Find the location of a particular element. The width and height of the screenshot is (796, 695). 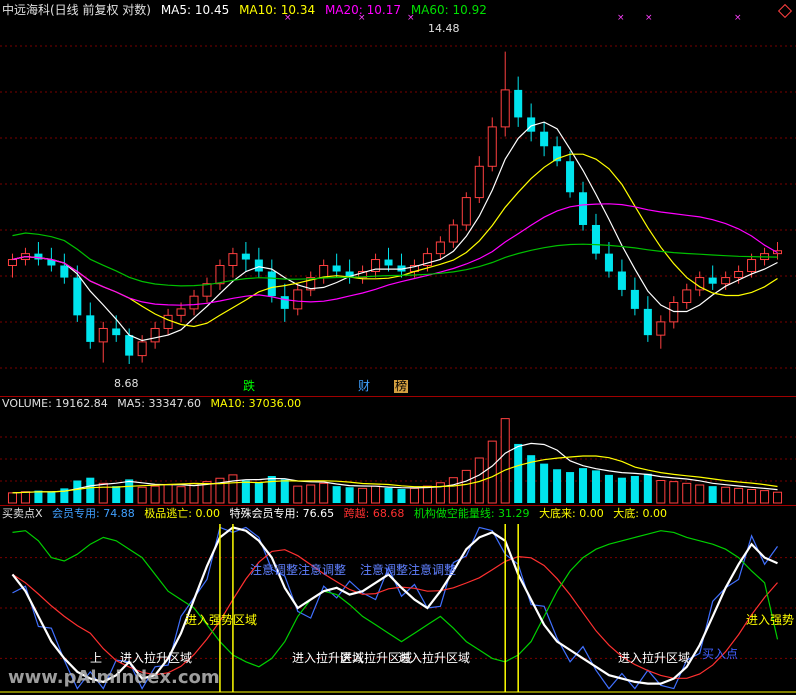

big-bottom-value: 大底: 0.00 is located at coordinates (640, 513).